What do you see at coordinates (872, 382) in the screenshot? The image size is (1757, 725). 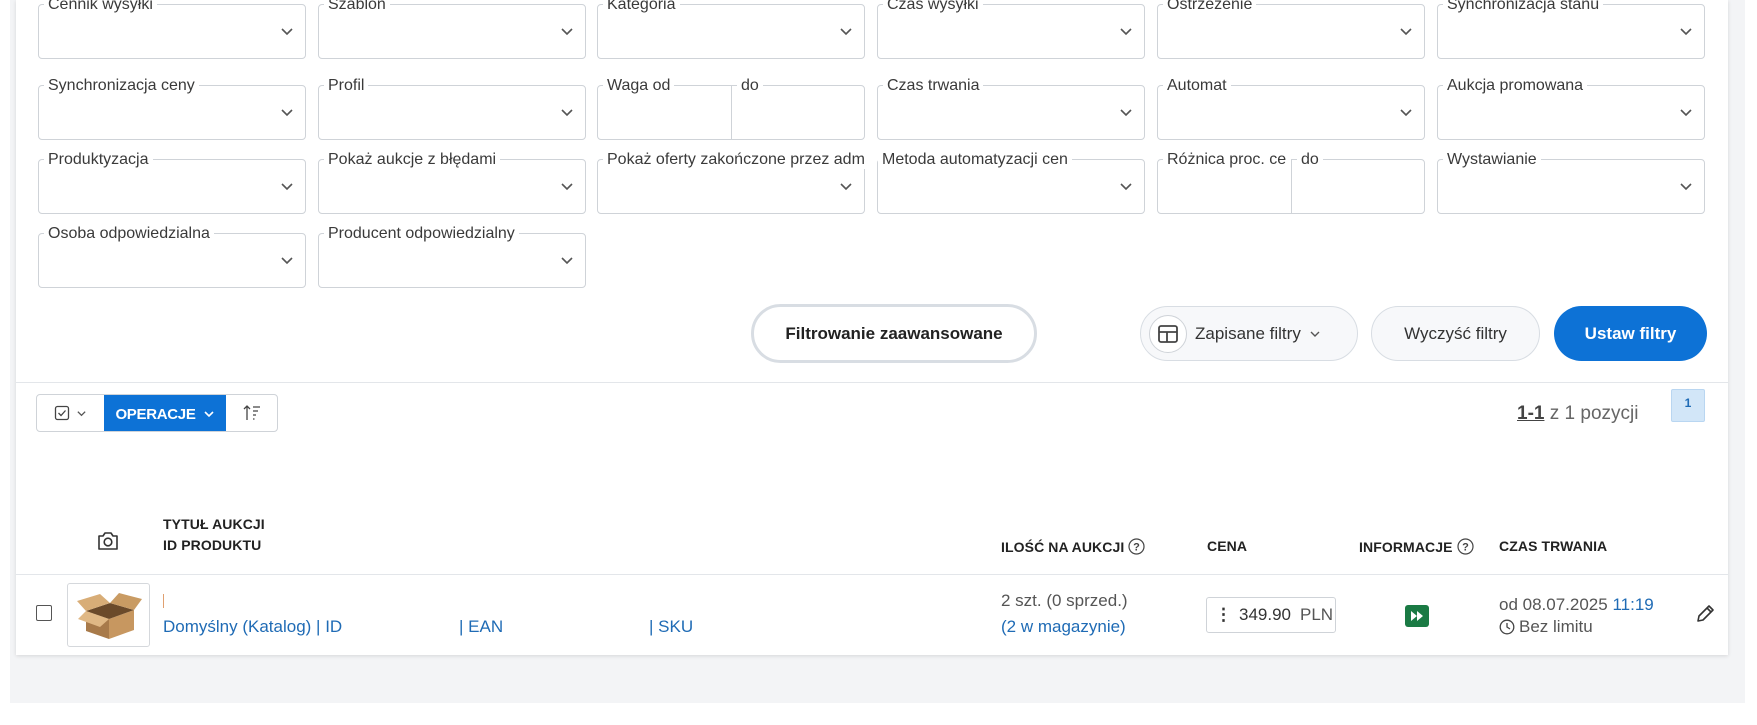 I see `section-divider` at bounding box center [872, 382].